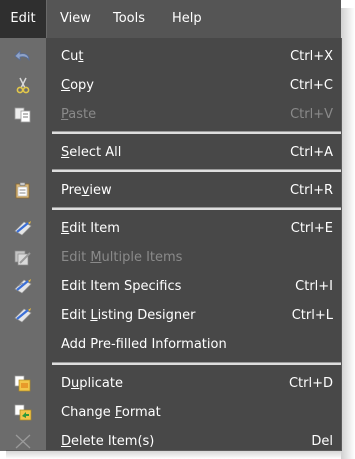  I want to click on menu-item-cut: Cut Ctrl+X, so click(170, 56).